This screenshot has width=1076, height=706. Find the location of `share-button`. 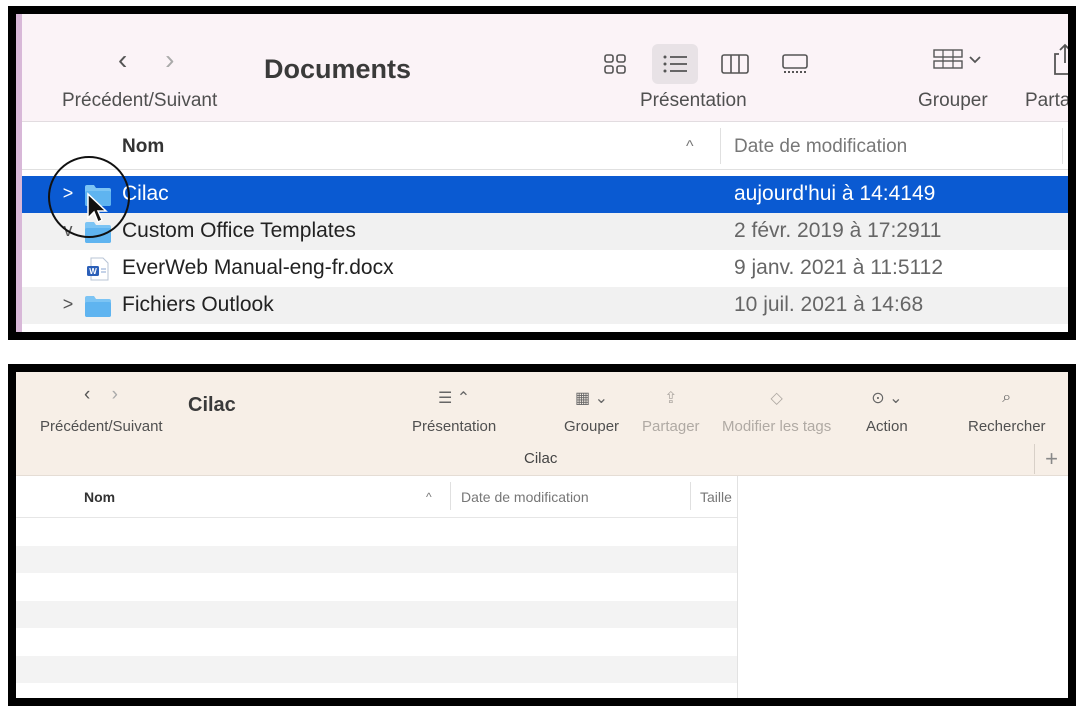

share-button is located at coordinates (1060, 61).